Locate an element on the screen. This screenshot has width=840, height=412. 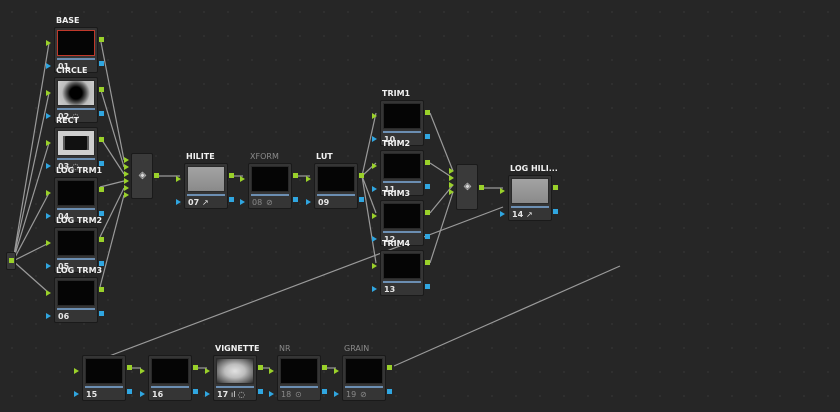
node-thumbnail is located at coordinates (76, 93).